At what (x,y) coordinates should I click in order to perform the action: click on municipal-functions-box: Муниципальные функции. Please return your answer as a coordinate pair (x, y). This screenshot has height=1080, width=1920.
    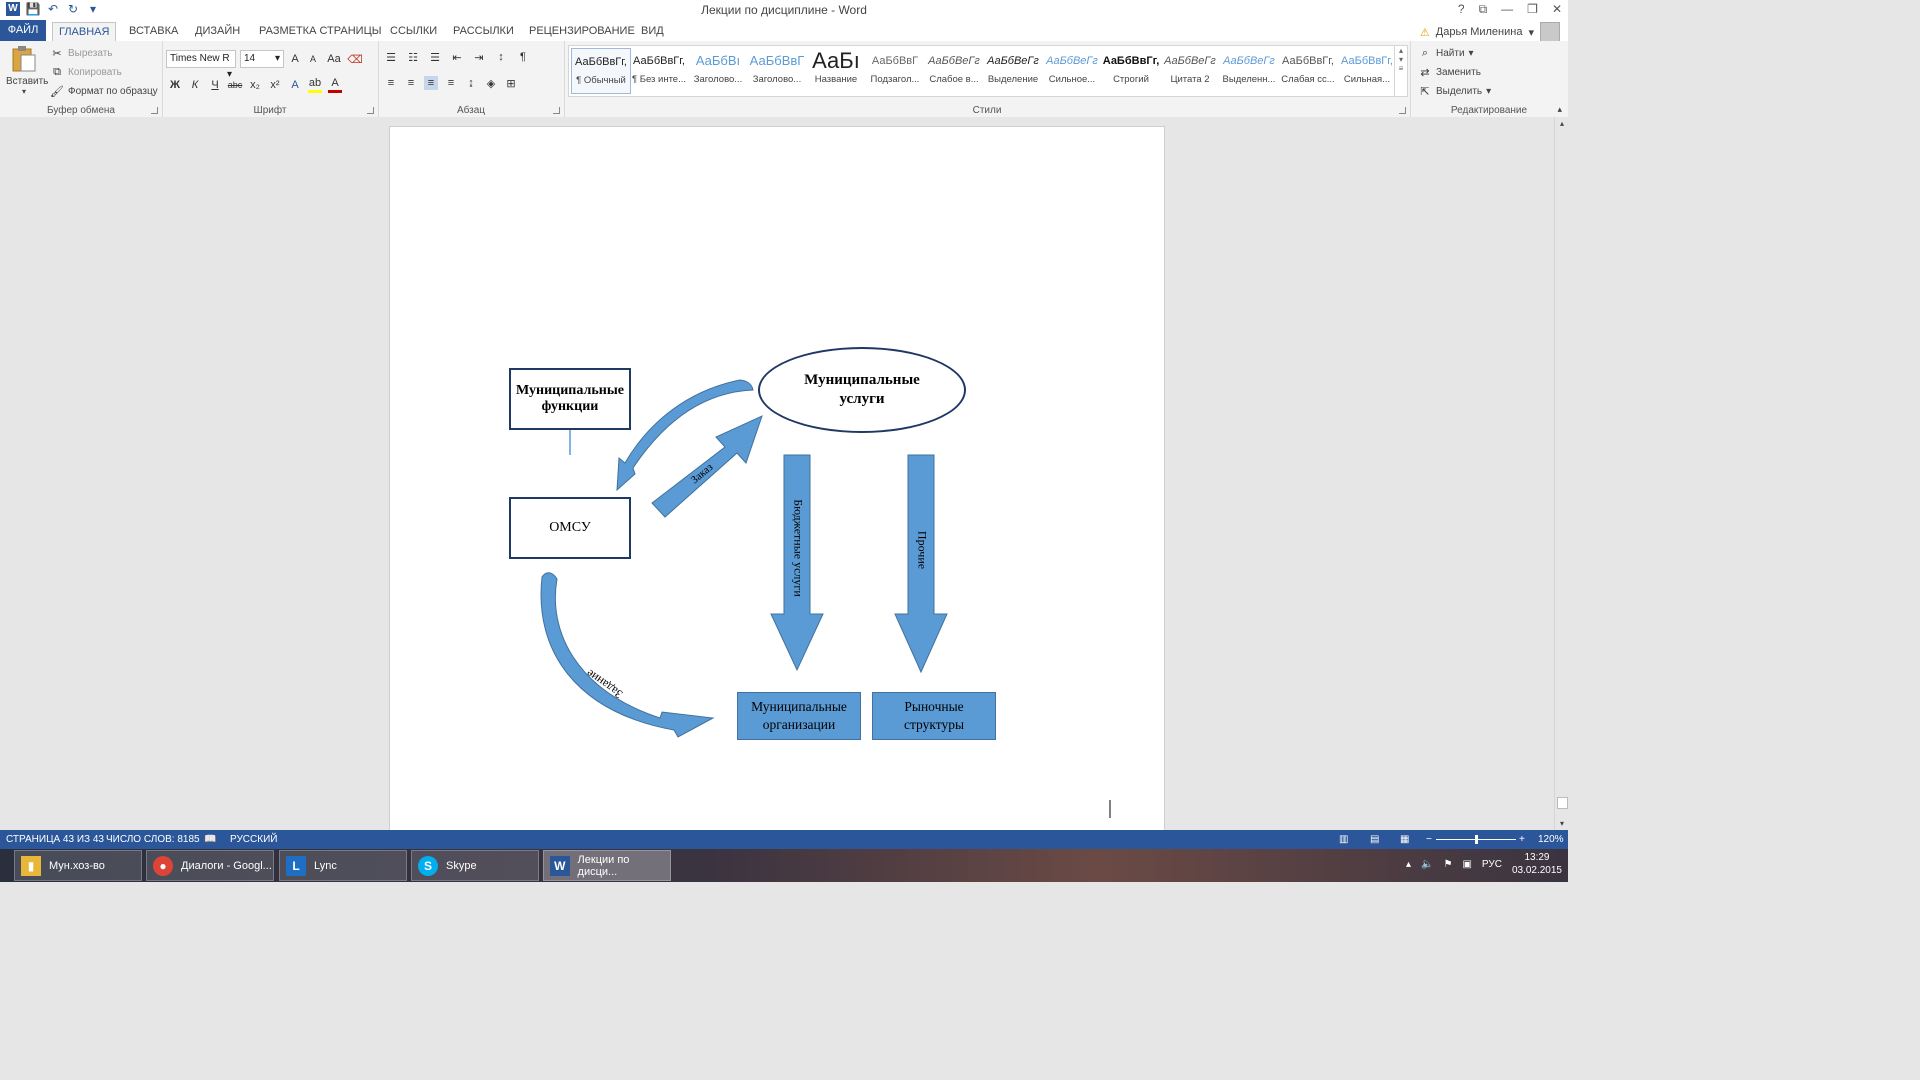
    Looking at the image, I should click on (570, 399).